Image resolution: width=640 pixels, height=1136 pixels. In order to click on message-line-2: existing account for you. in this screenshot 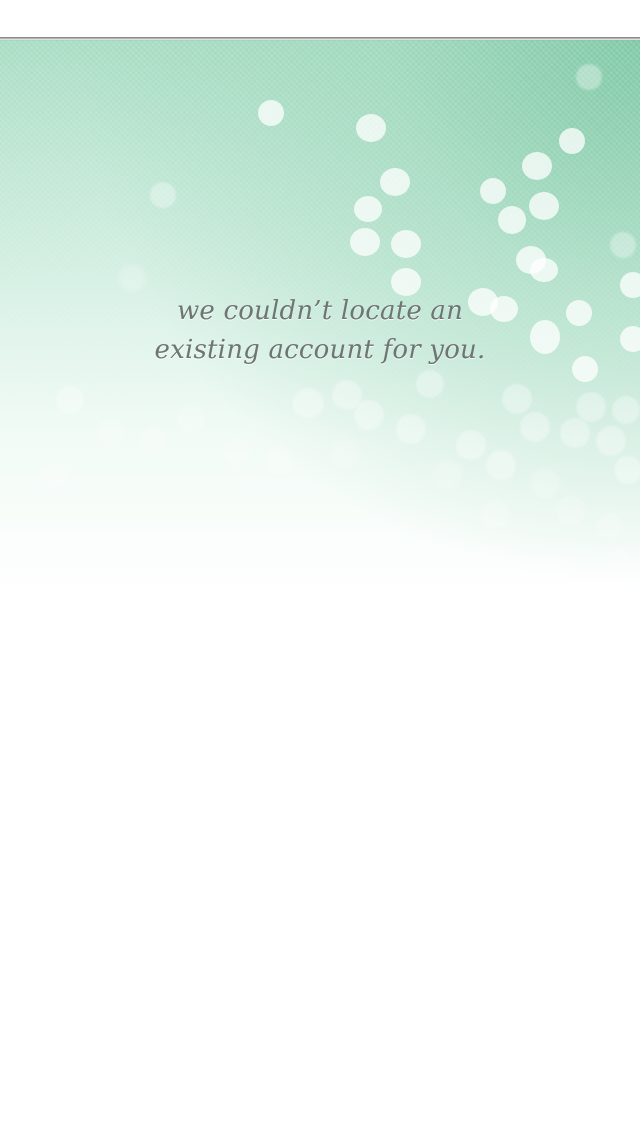, I will do `click(320, 350)`.